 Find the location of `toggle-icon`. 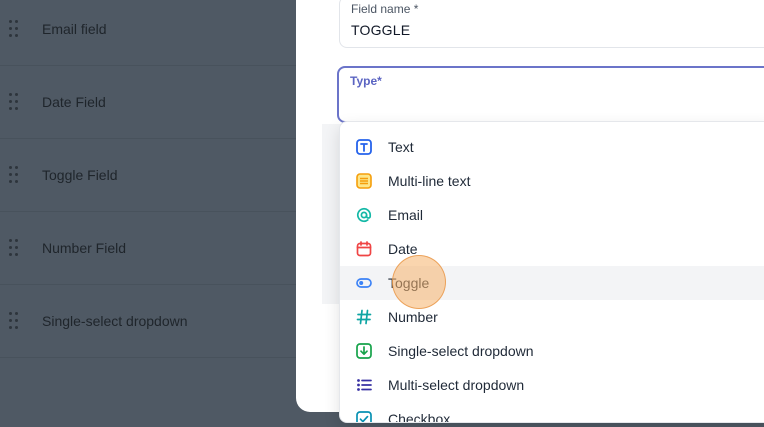

toggle-icon is located at coordinates (364, 283).